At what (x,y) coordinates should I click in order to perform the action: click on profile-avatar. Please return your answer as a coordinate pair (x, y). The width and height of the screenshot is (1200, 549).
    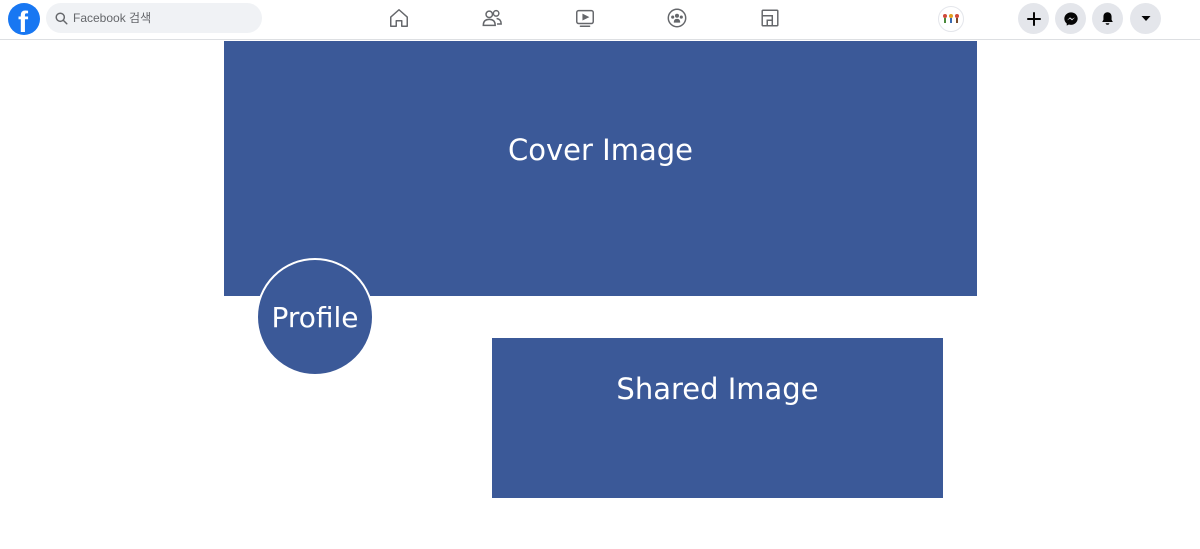
    Looking at the image, I should click on (951, 19).